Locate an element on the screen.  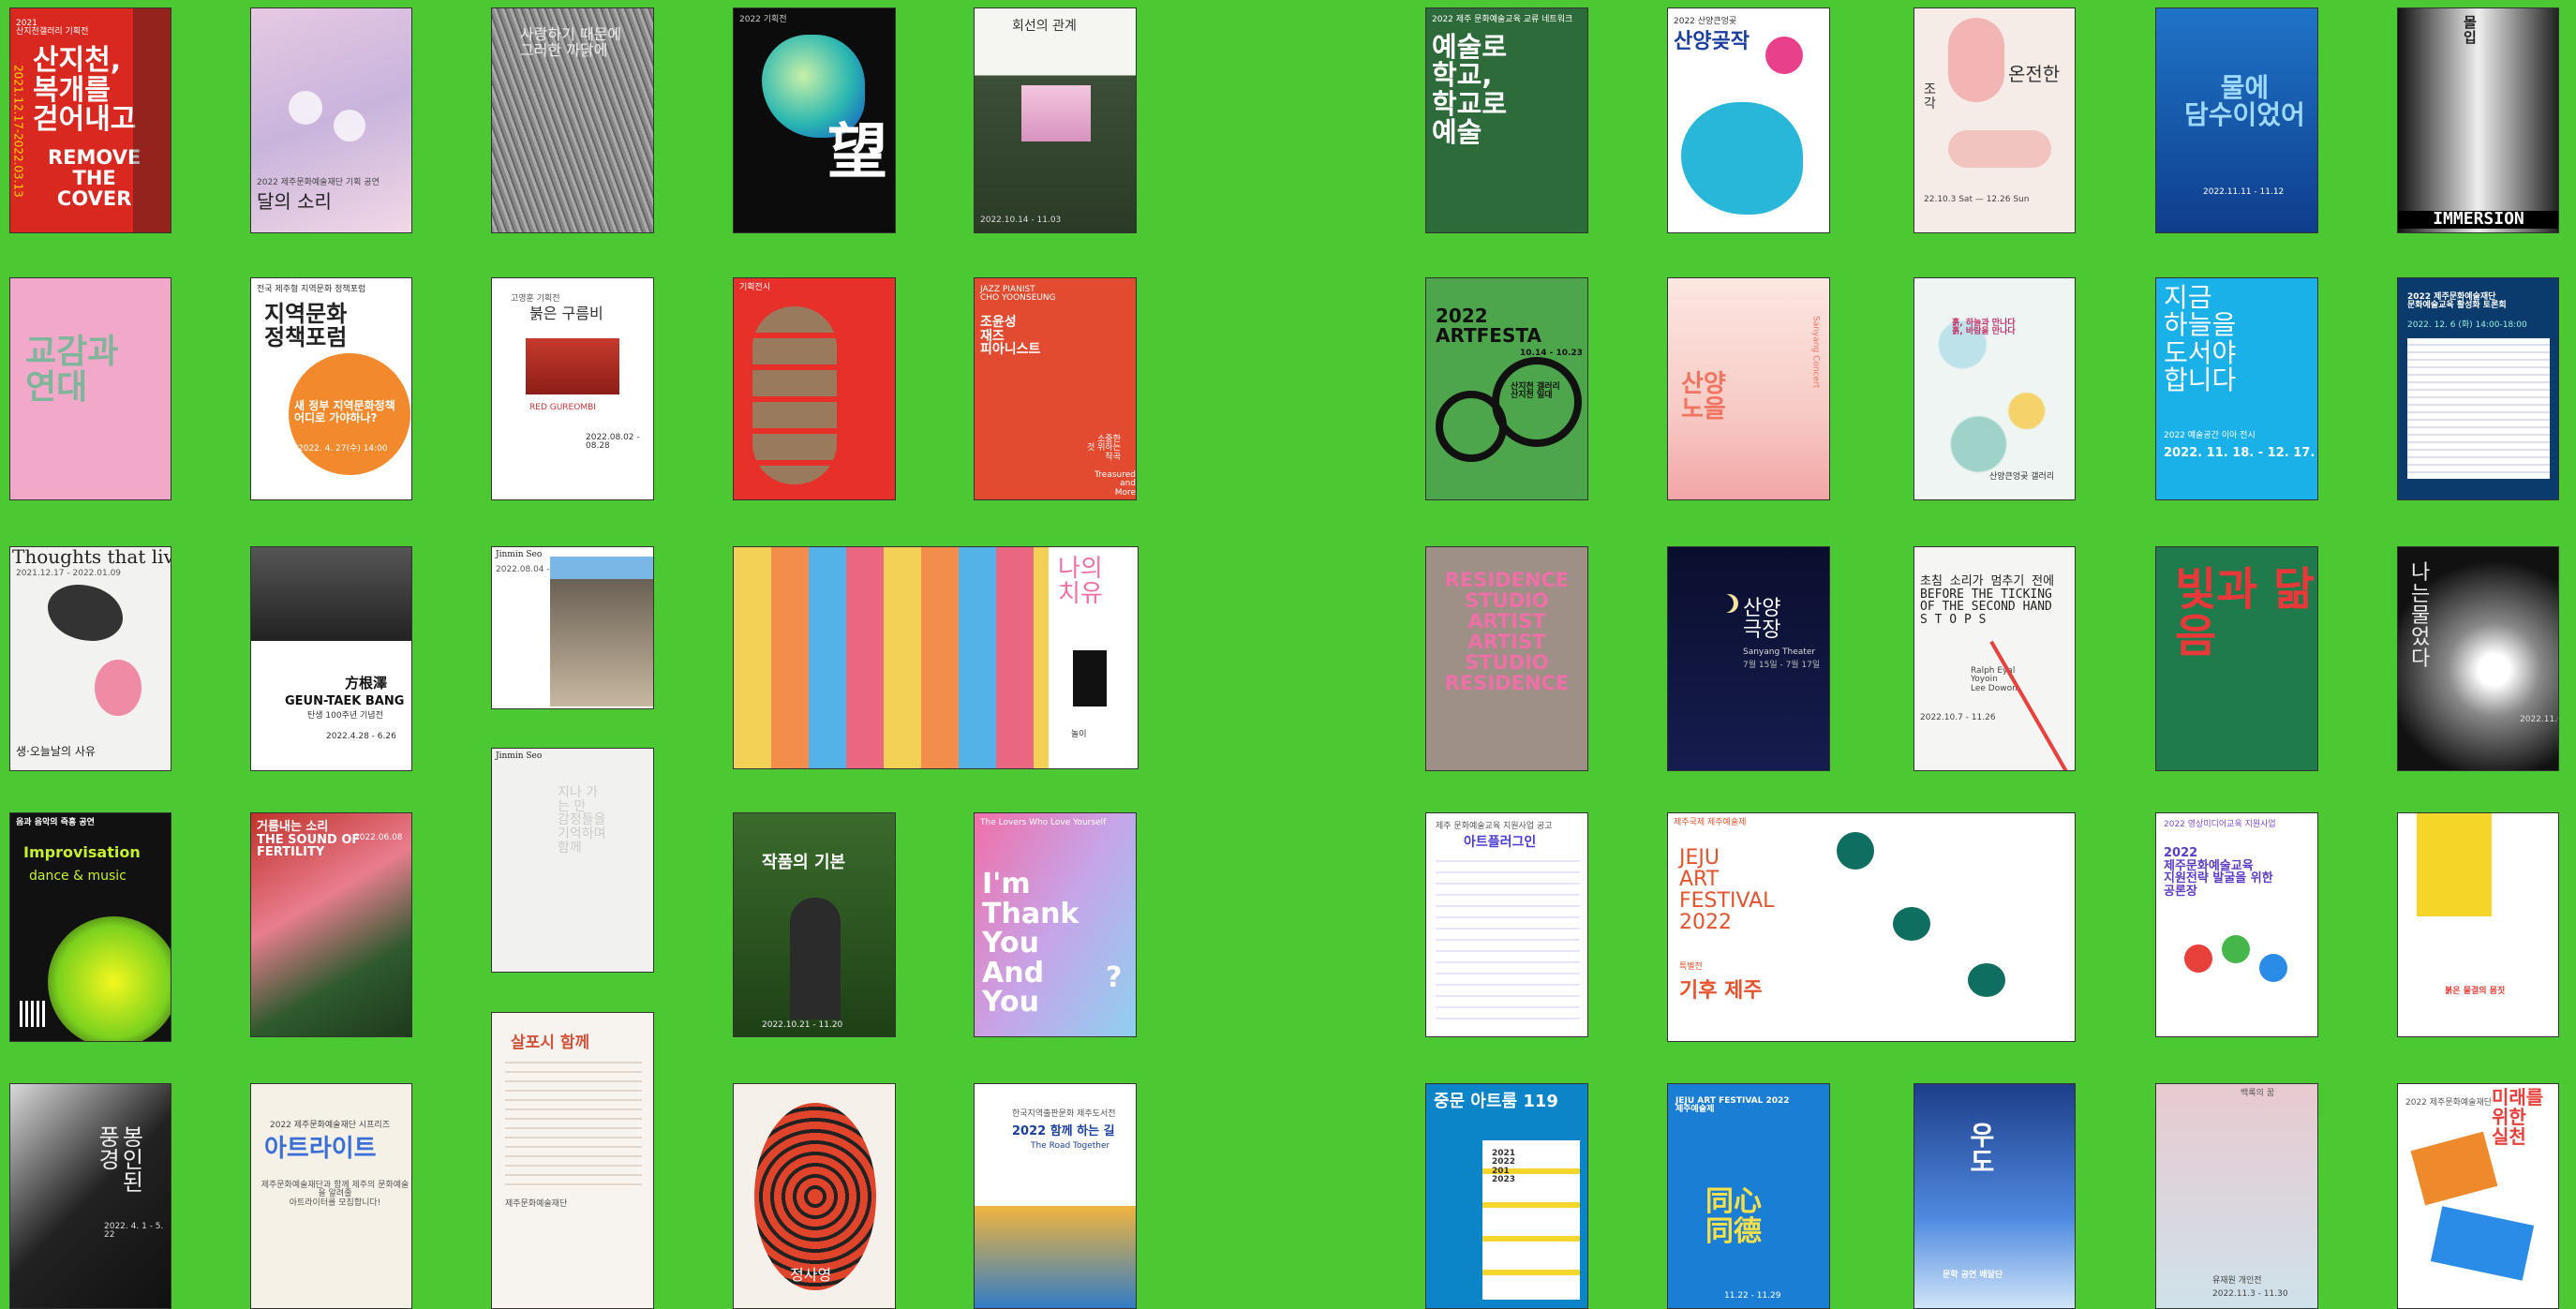
poster-date: 2022.11.05 is located at coordinates (2539, 719).